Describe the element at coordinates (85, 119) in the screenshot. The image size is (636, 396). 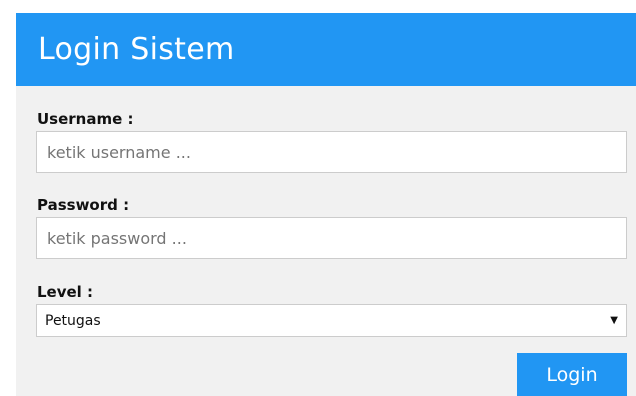
I see `username-label: Username :` at that location.